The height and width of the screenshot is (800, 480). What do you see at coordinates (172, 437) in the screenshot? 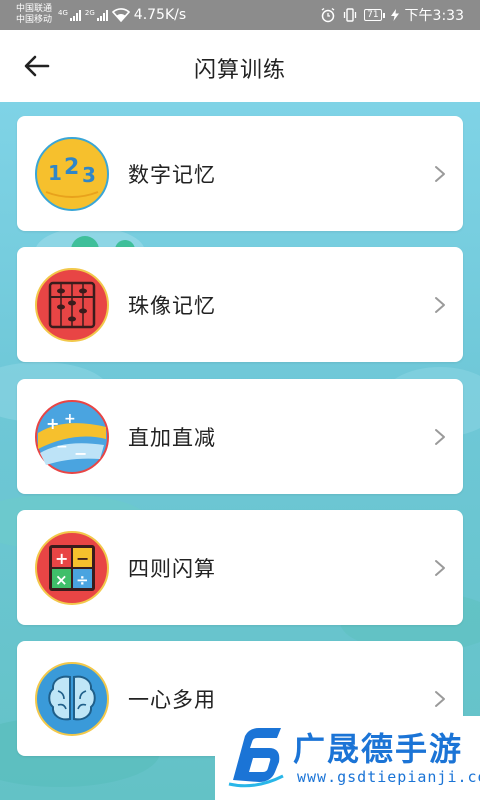
I see `menu-item-label: 直加直减` at bounding box center [172, 437].